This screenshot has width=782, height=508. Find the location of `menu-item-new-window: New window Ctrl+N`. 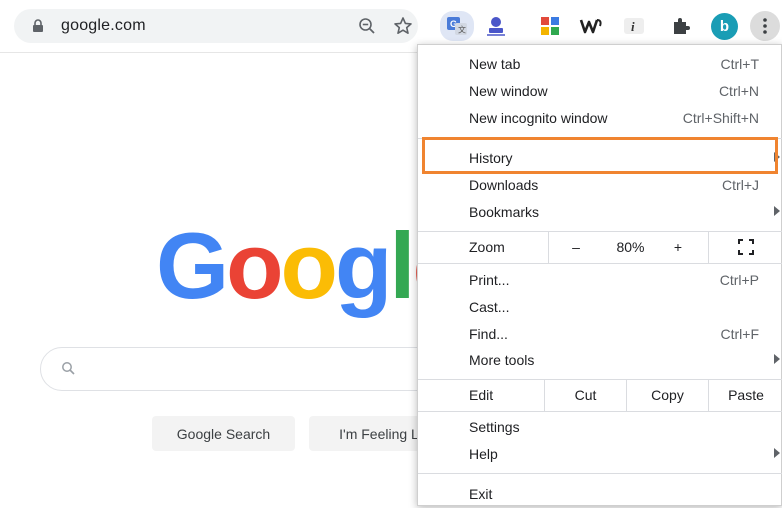

menu-item-new-window: New window Ctrl+N is located at coordinates (600, 92).